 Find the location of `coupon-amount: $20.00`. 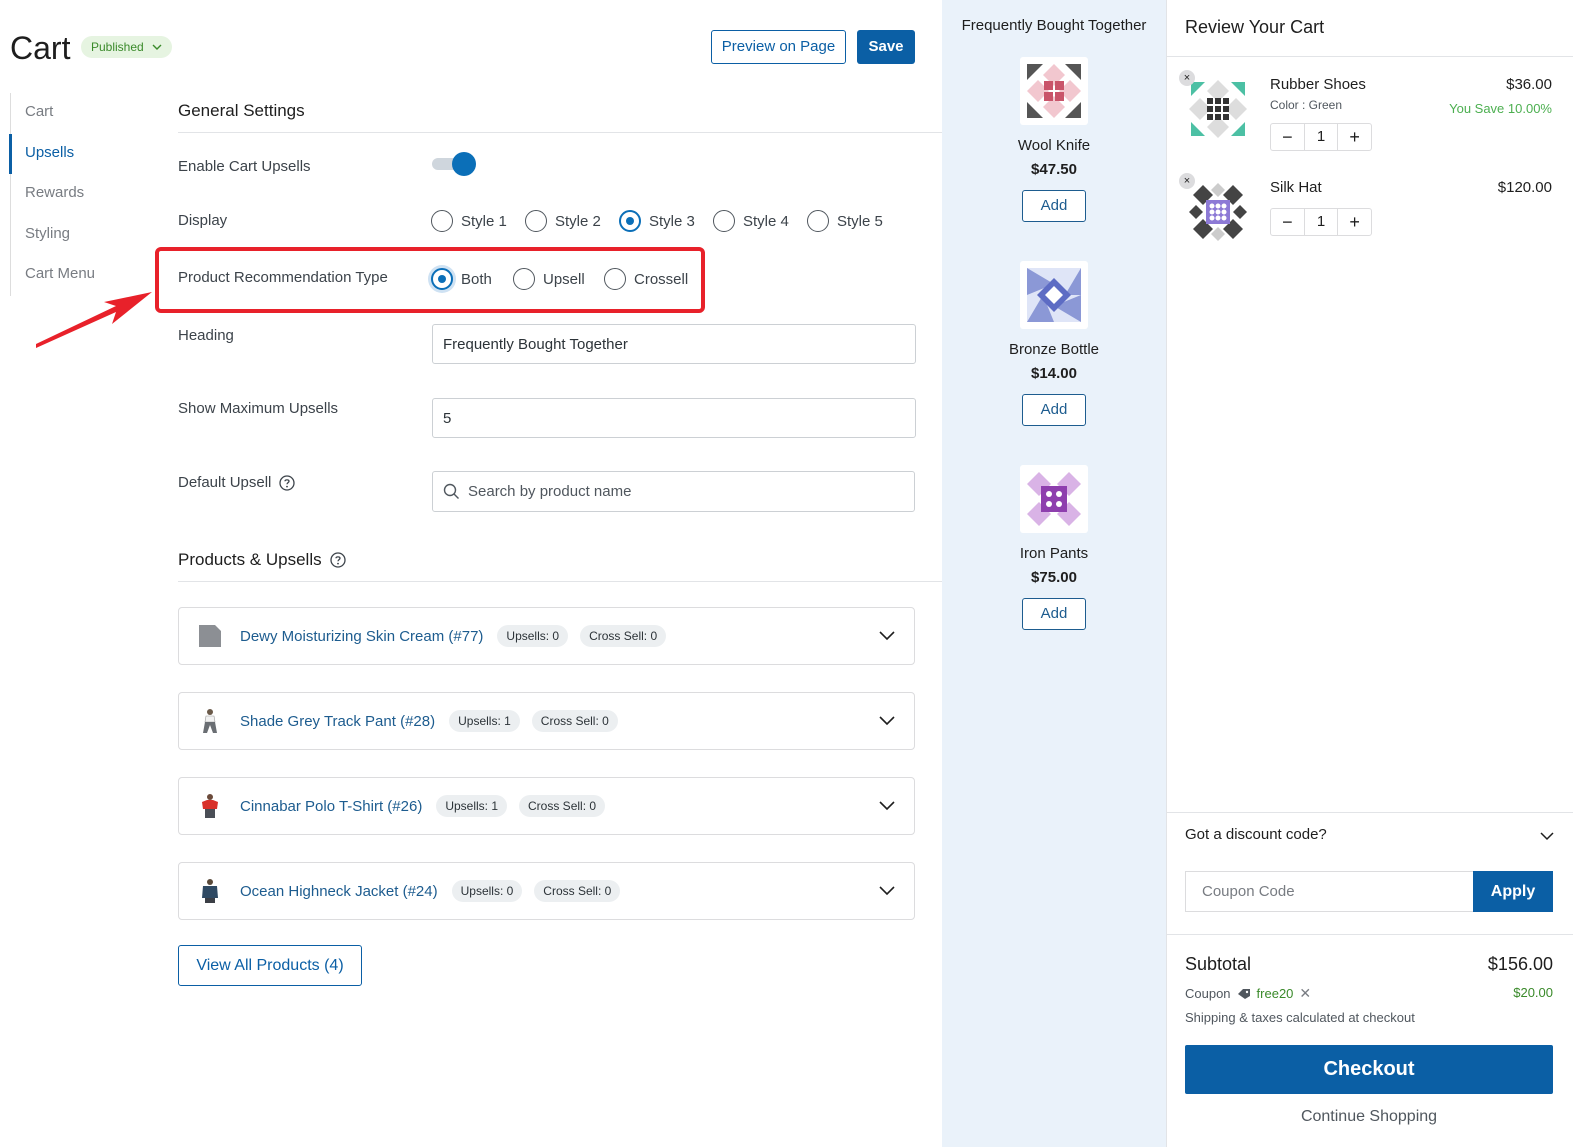

coupon-amount: $20.00 is located at coordinates (1533, 992).